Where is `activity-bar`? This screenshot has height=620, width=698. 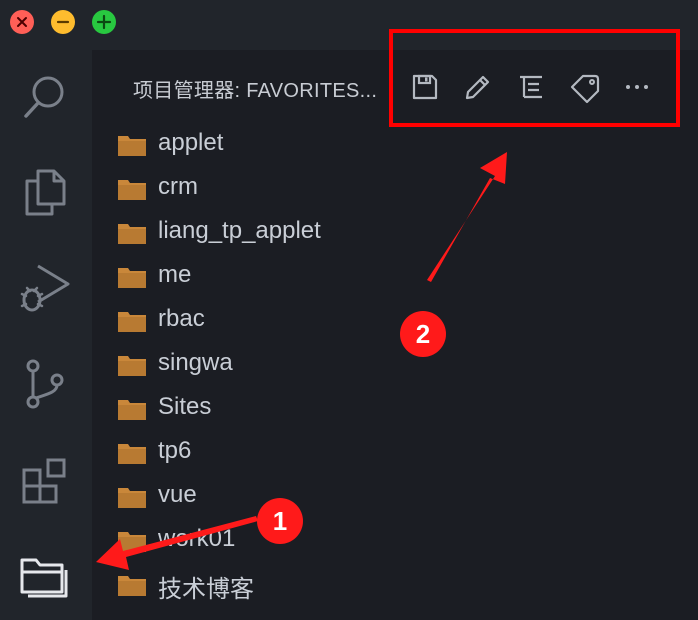
activity-bar is located at coordinates (46, 335).